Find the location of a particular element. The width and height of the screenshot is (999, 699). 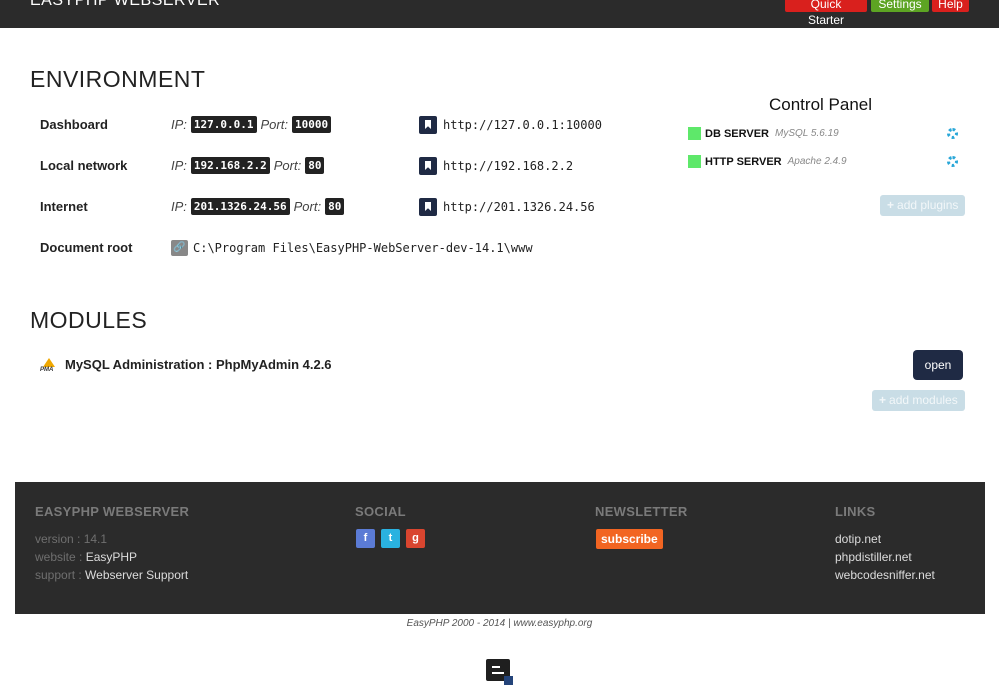

environment-title: ENVIRONMENT is located at coordinates (118, 79).